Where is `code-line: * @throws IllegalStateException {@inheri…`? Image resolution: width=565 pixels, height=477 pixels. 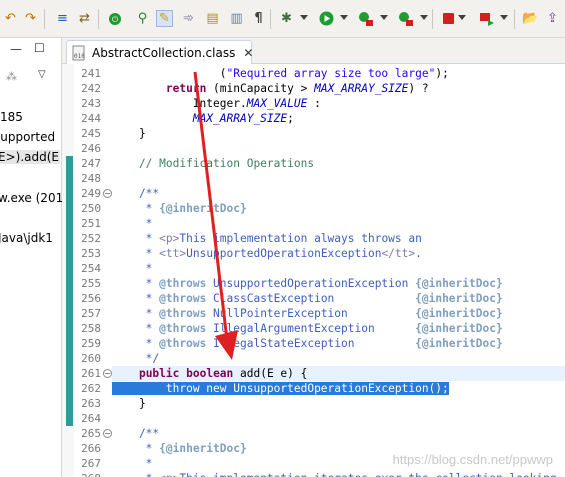 code-line: * @throws IllegalStateException {@inheri… is located at coordinates (338, 343).